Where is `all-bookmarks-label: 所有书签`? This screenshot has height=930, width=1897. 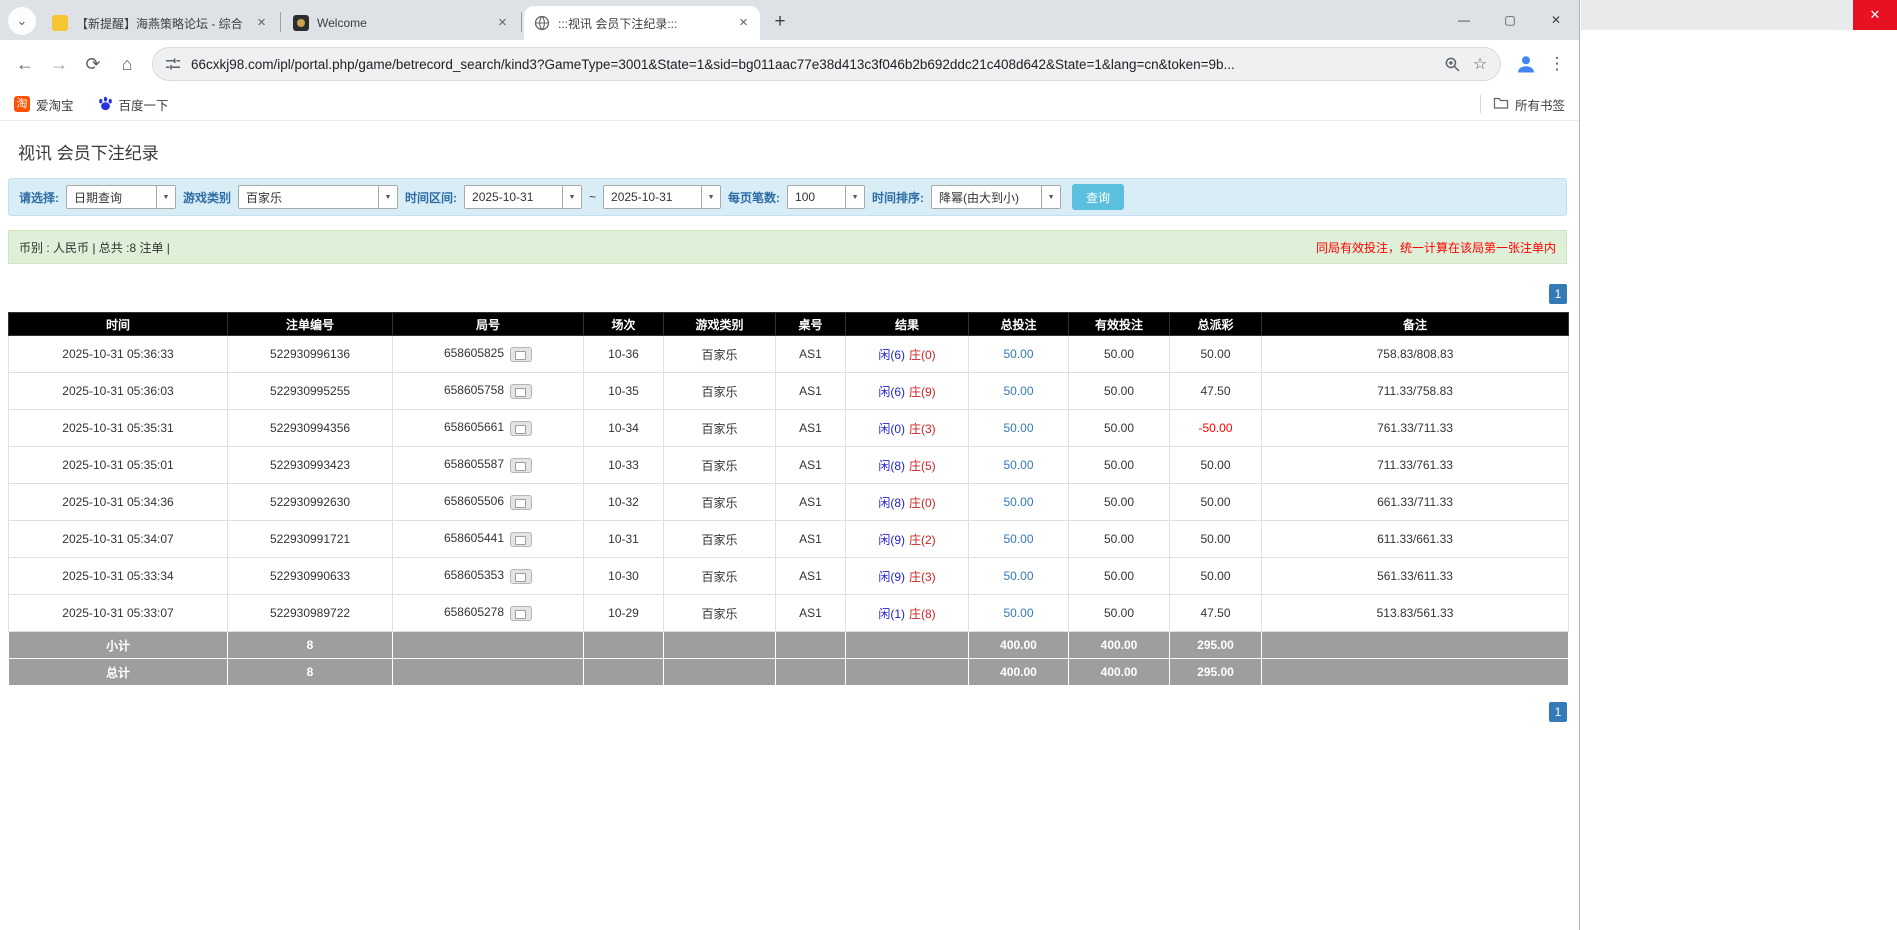 all-bookmarks-label: 所有书签 is located at coordinates (1539, 105).